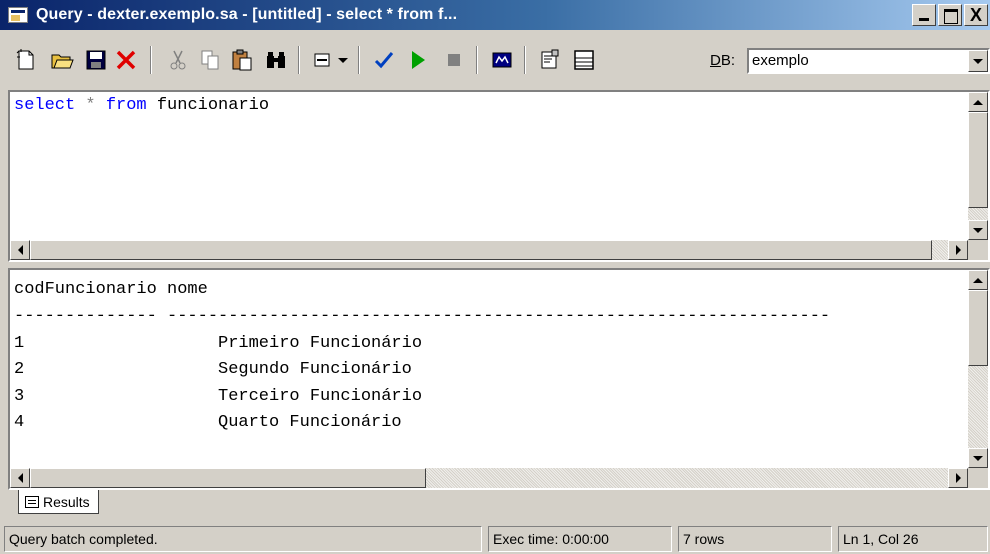  I want to click on red-x-icon, so click(126, 60).